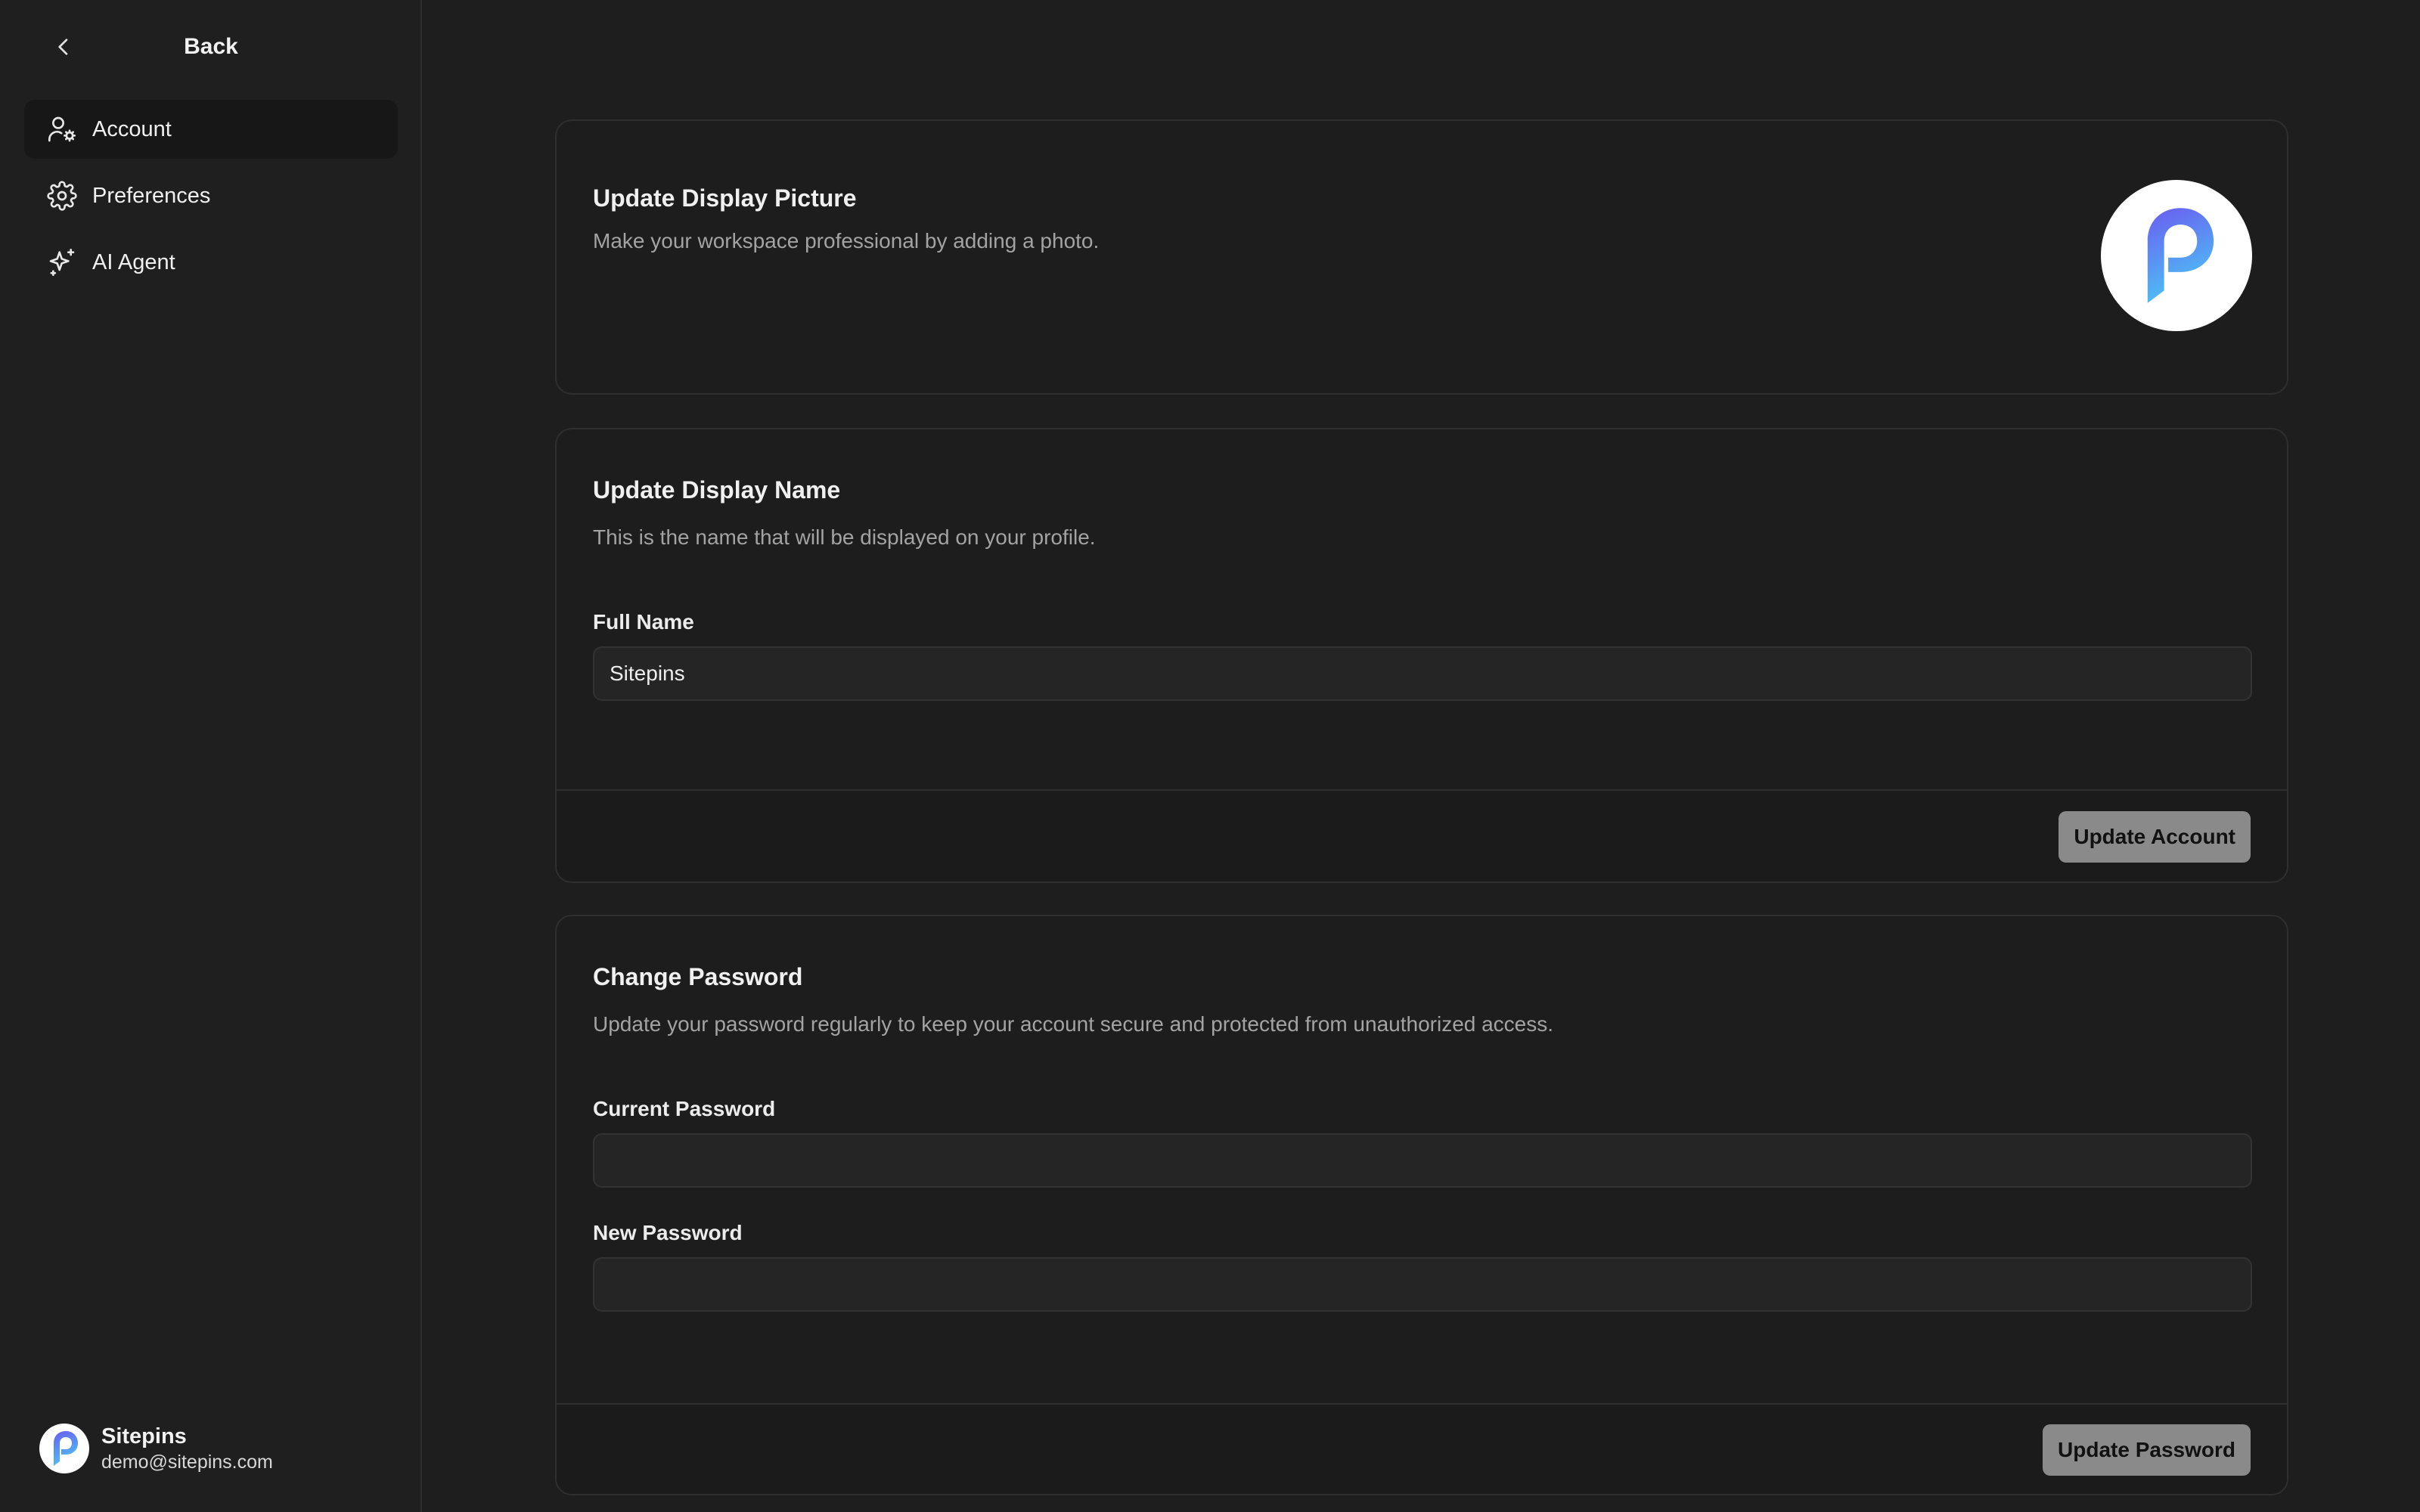 The image size is (2420, 1512). Describe the element at coordinates (187, 1462) in the screenshot. I see `user-email: demo@sitepins.com` at that location.